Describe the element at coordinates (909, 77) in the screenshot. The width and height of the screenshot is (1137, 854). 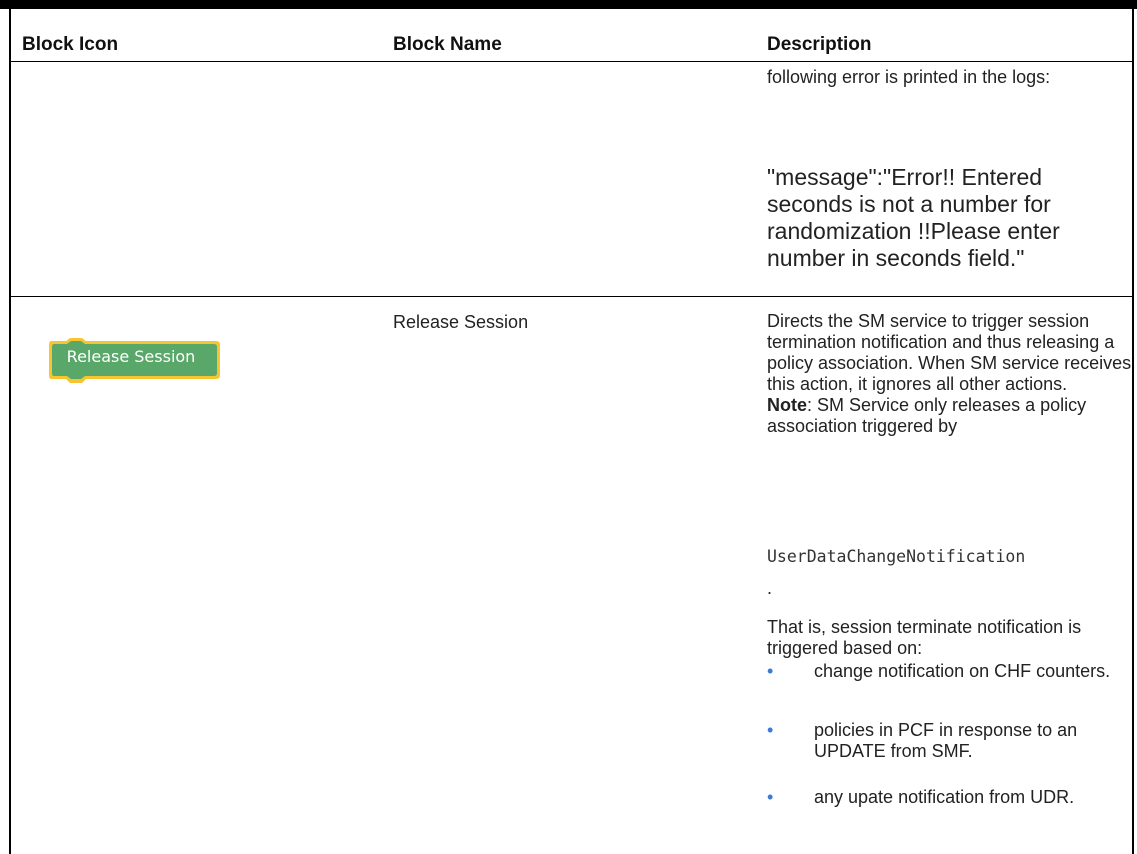
I see `continued-description: following error is printed in the logs:` at that location.